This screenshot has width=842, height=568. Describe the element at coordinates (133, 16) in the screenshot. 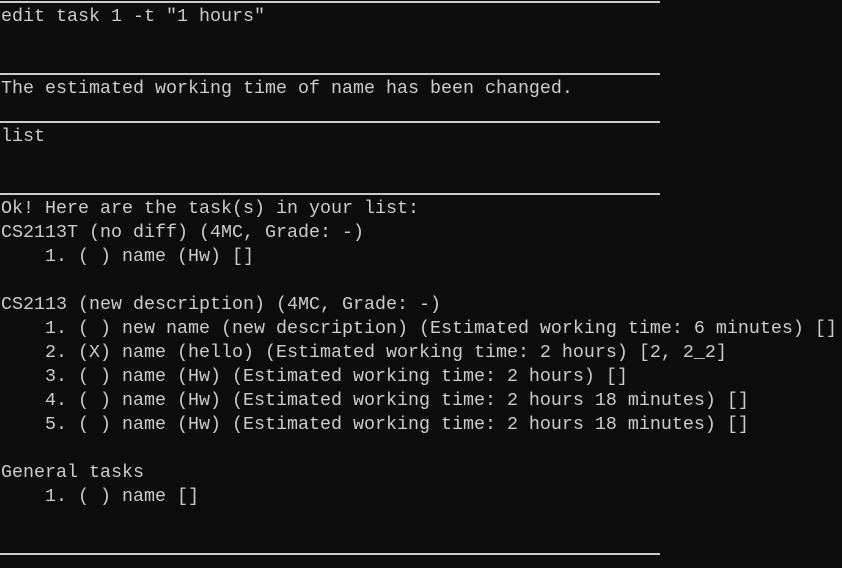

I see `command-line: edit task 1 -t "1 hours"` at that location.